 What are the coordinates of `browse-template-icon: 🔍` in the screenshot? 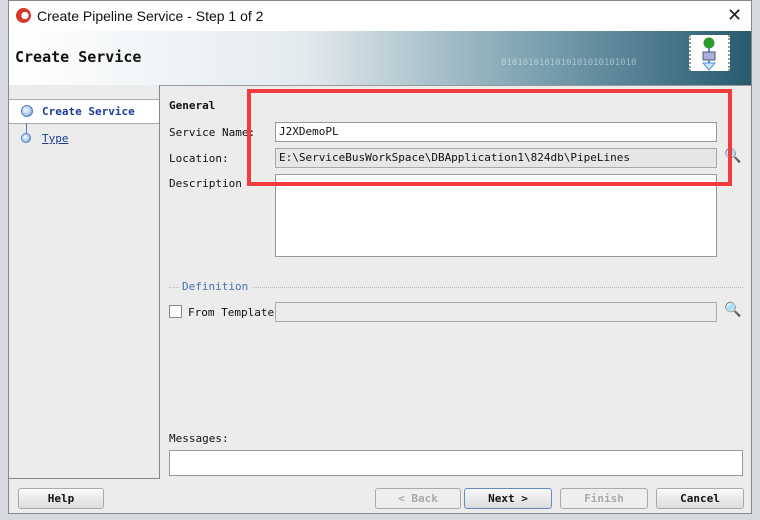 It's located at (732, 310).